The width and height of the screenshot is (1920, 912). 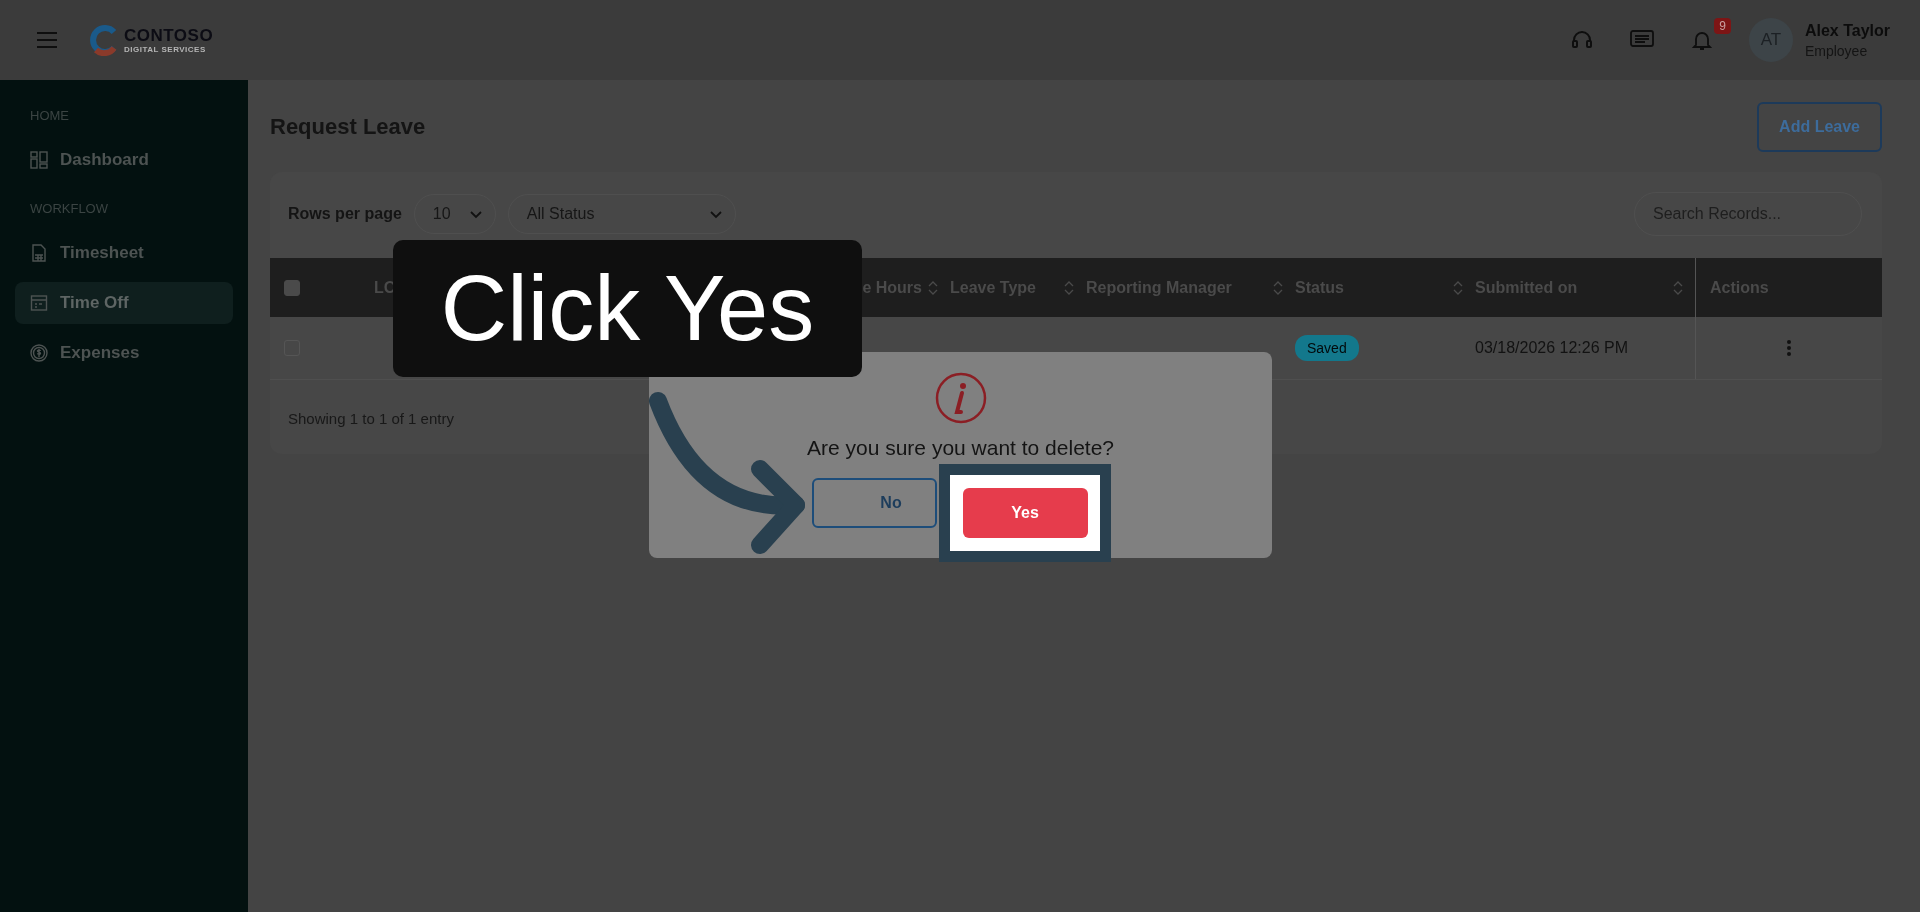 I want to click on dollar-icon, so click(x=39, y=353).